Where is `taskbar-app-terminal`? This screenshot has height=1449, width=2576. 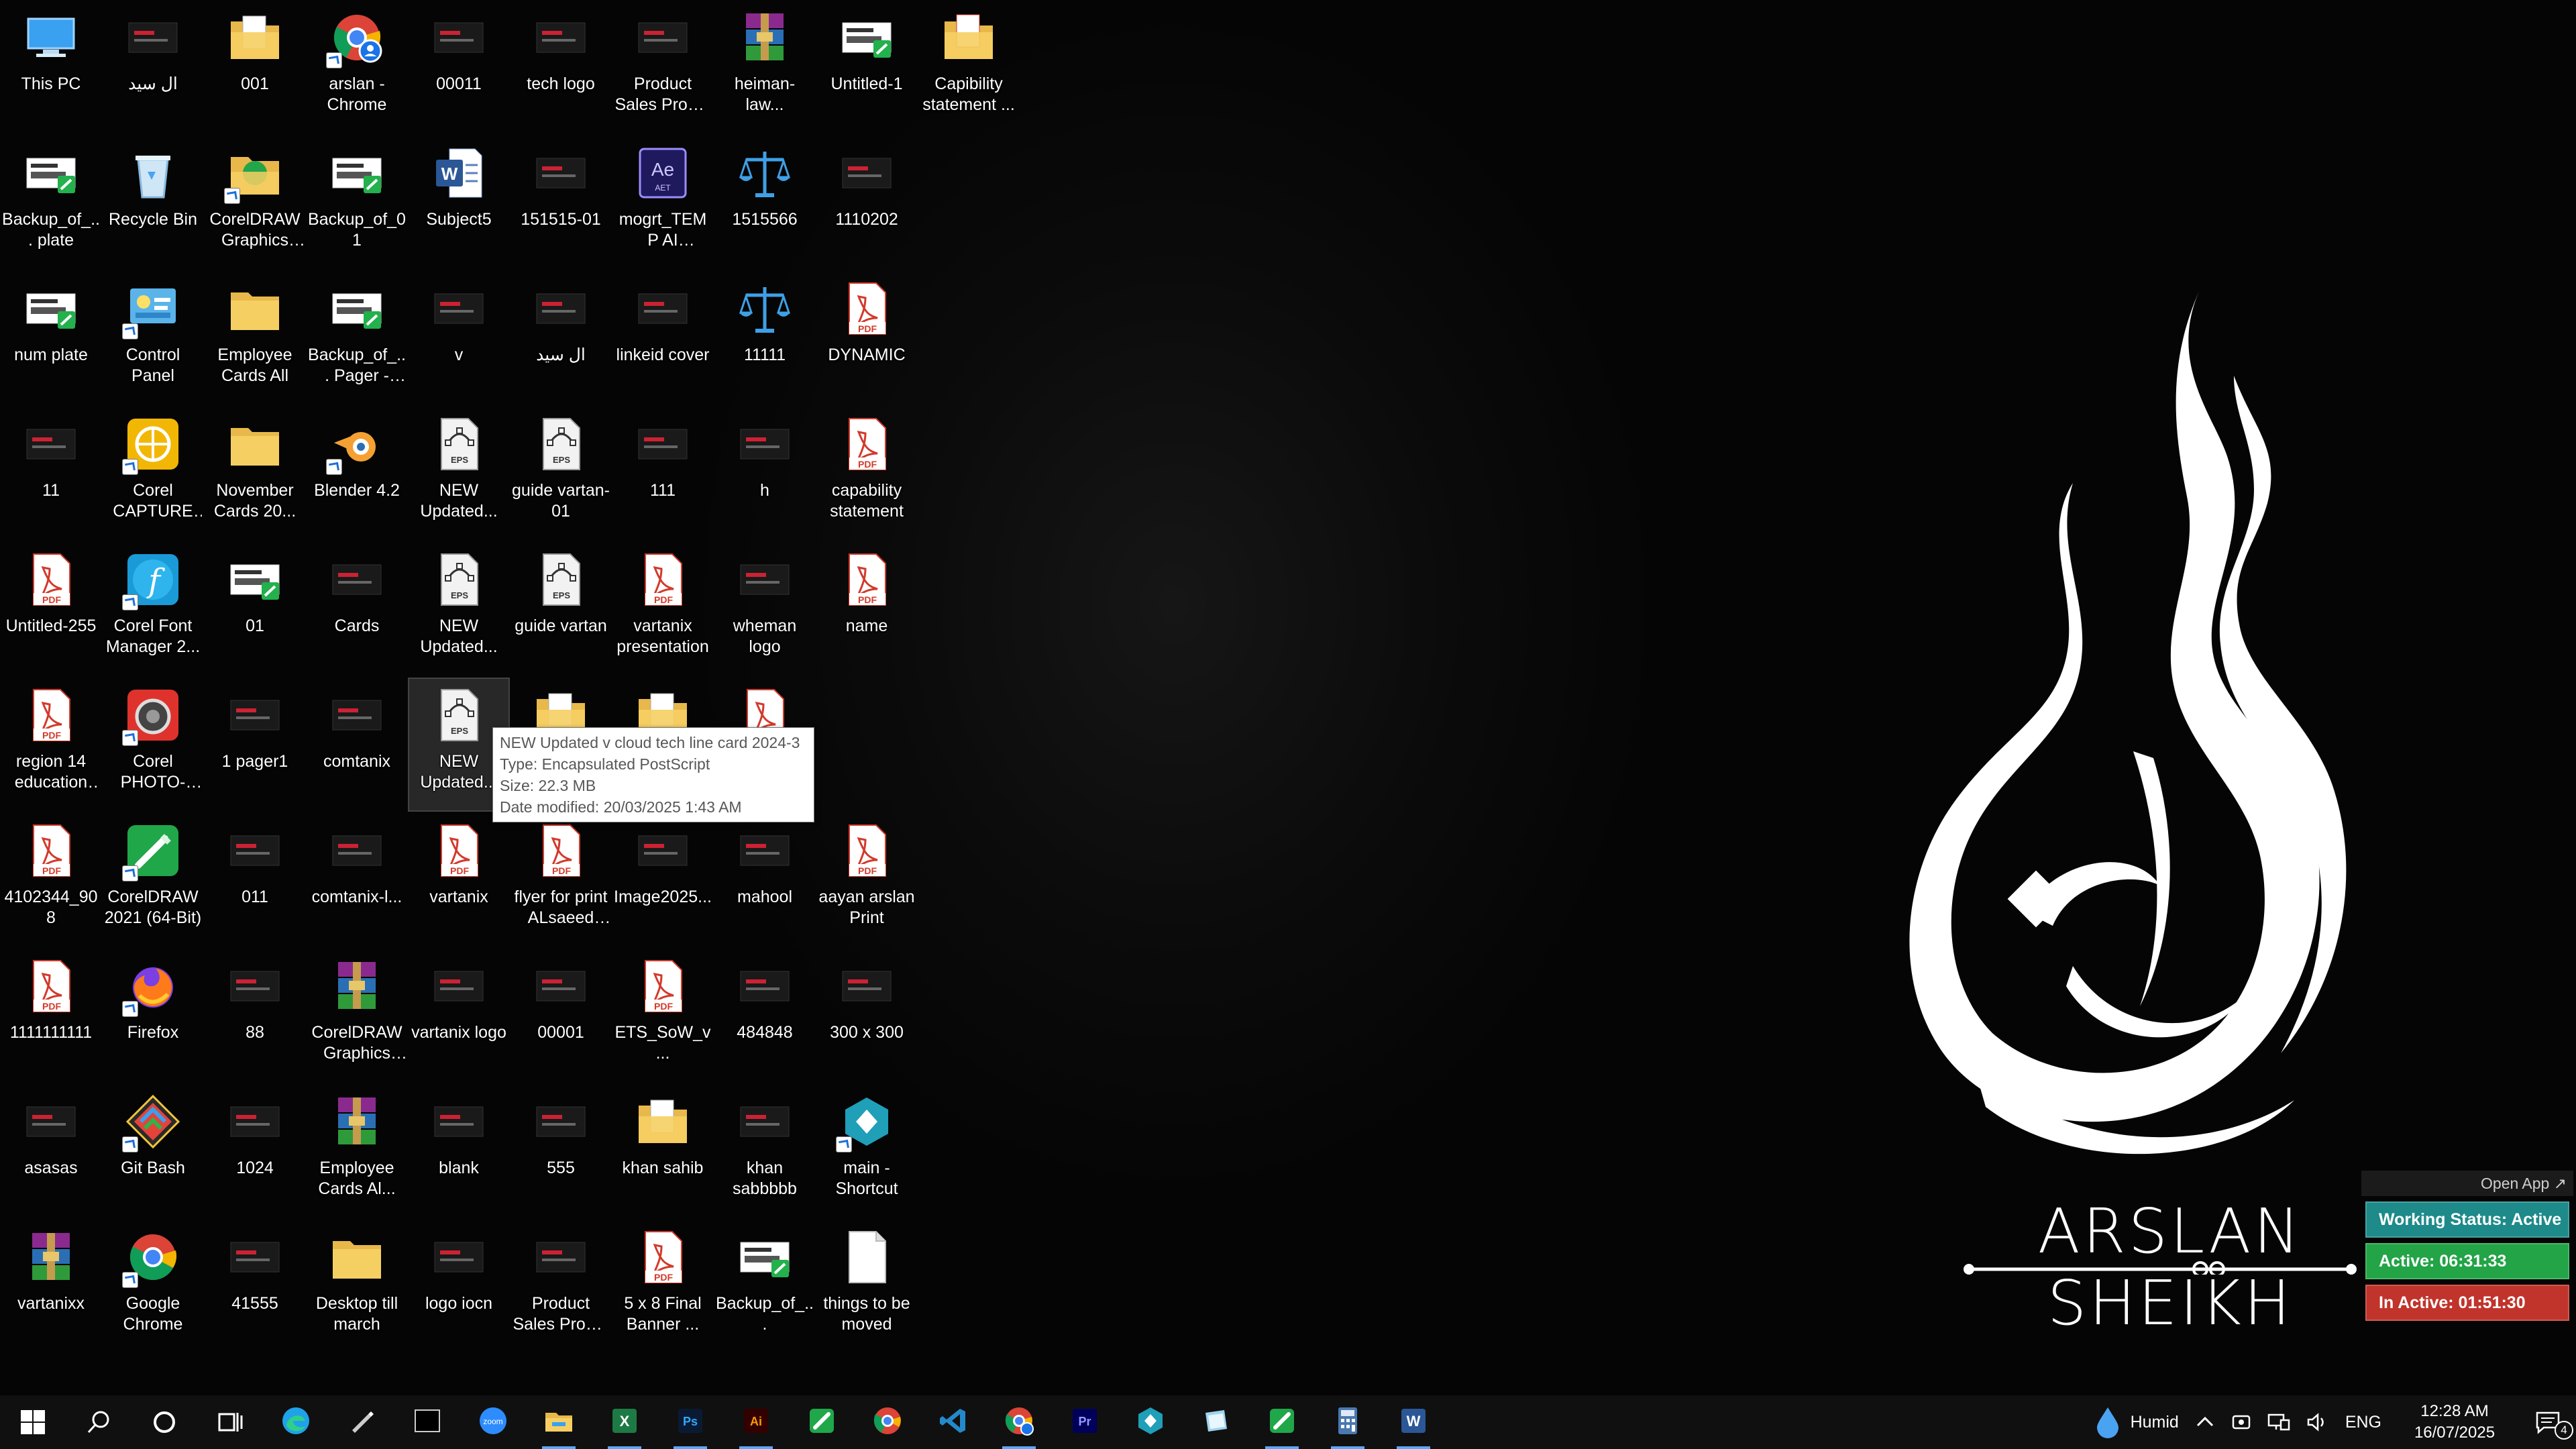
taskbar-app-terminal is located at coordinates (427, 1422).